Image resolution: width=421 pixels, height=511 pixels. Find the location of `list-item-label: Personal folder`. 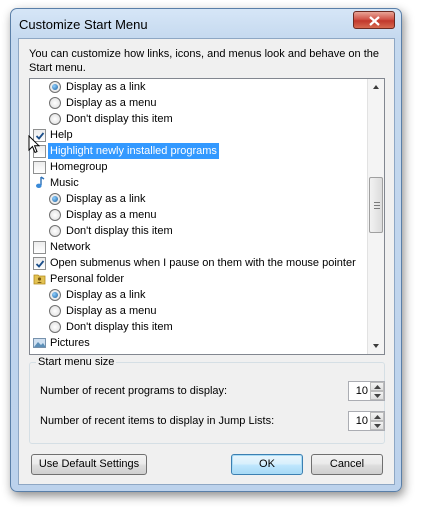

list-item-label: Personal folder is located at coordinates (87, 279).